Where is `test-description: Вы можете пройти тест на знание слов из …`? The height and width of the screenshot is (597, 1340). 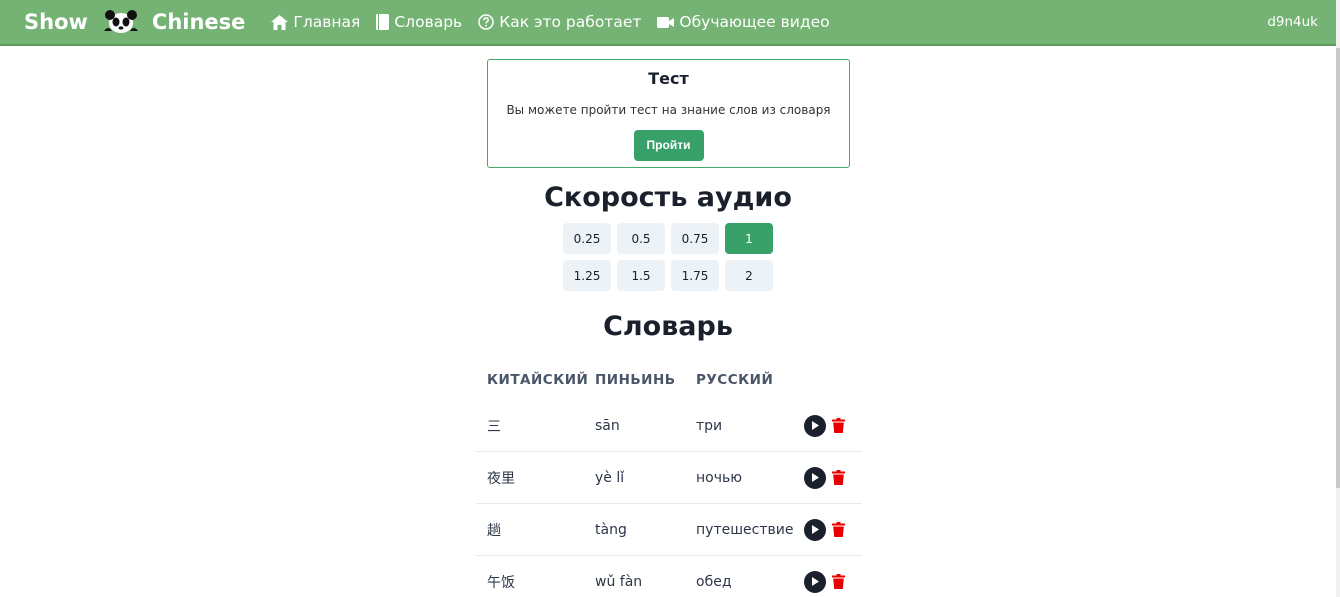
test-description: Вы можете пройти тест на знание слов из … is located at coordinates (668, 110).